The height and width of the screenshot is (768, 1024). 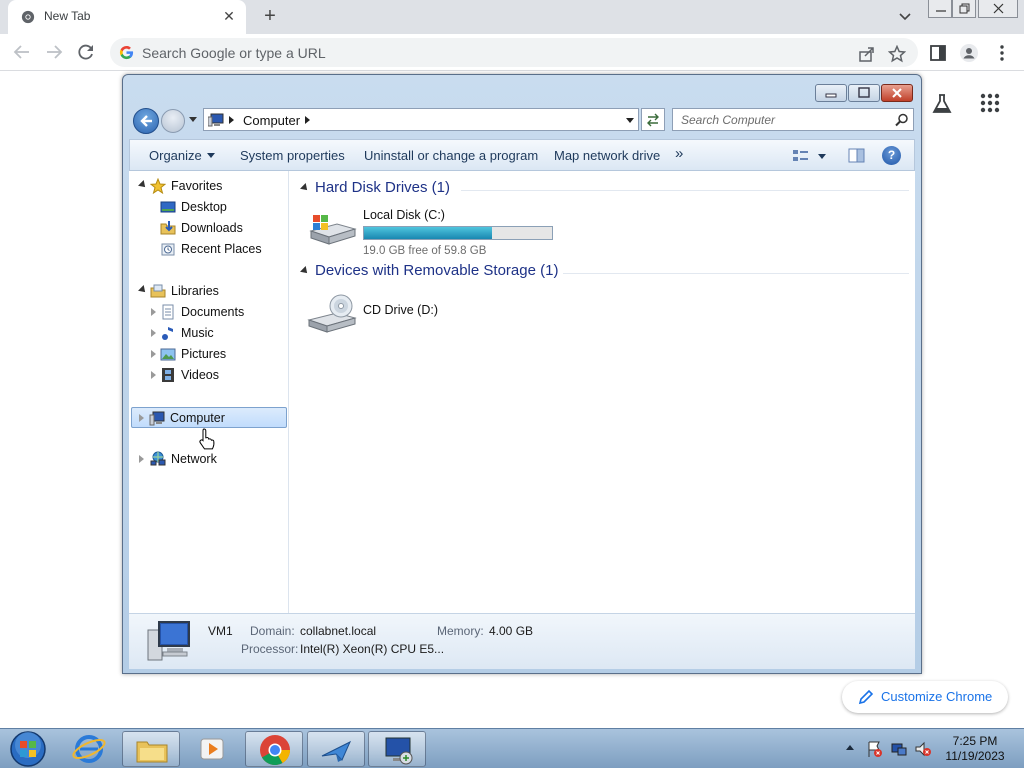 I want to click on bookmark-star-icon, so click(x=897, y=54).